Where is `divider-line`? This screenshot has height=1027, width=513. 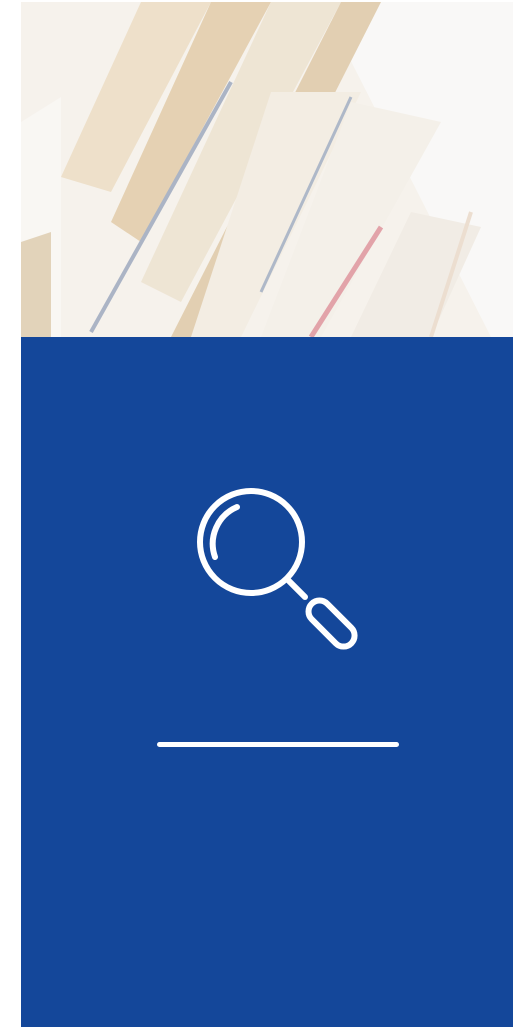
divider-line is located at coordinates (278, 744).